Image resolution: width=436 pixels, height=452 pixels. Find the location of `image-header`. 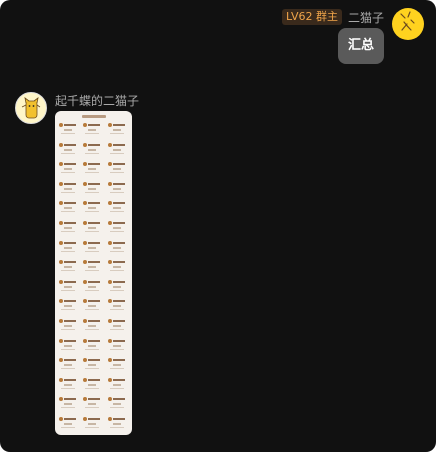

image-header is located at coordinates (93, 116).